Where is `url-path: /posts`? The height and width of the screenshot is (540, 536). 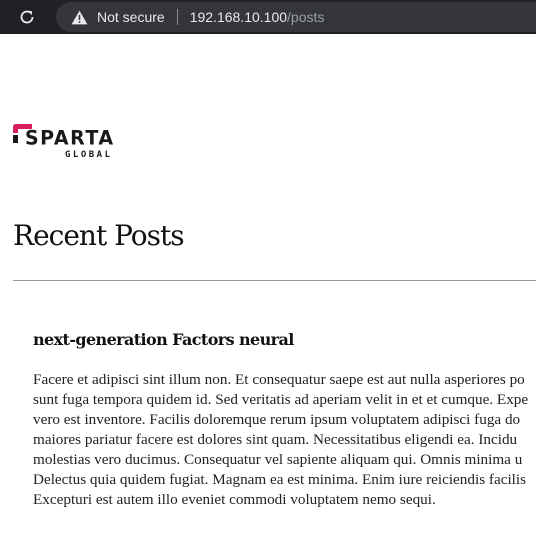 url-path: /posts is located at coordinates (306, 17).